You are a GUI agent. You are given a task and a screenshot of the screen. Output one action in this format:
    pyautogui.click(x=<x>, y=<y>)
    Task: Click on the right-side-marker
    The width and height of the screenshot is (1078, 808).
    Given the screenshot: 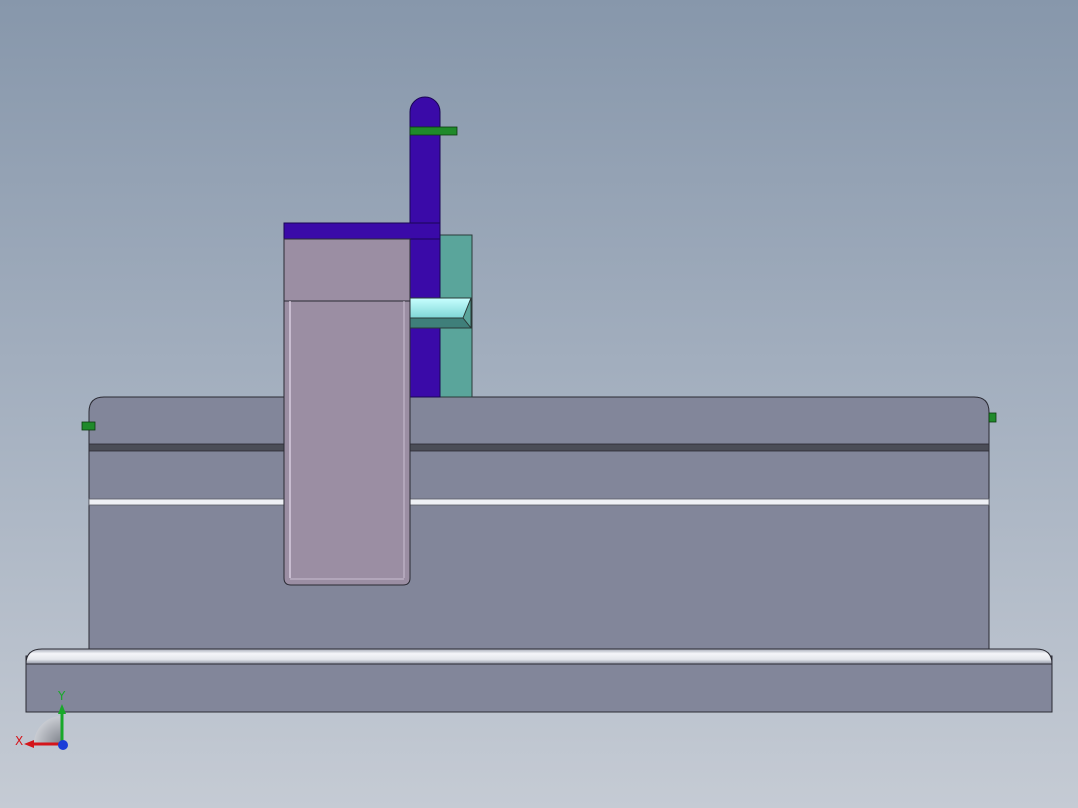 What is the action you would take?
    pyautogui.click(x=992, y=417)
    